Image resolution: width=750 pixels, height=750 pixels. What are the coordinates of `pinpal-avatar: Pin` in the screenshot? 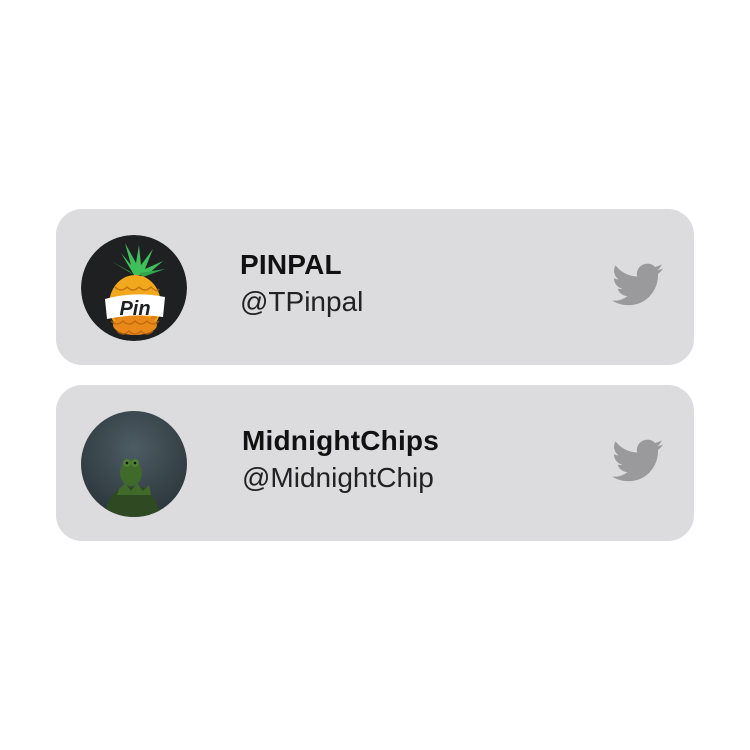 It's located at (134, 288).